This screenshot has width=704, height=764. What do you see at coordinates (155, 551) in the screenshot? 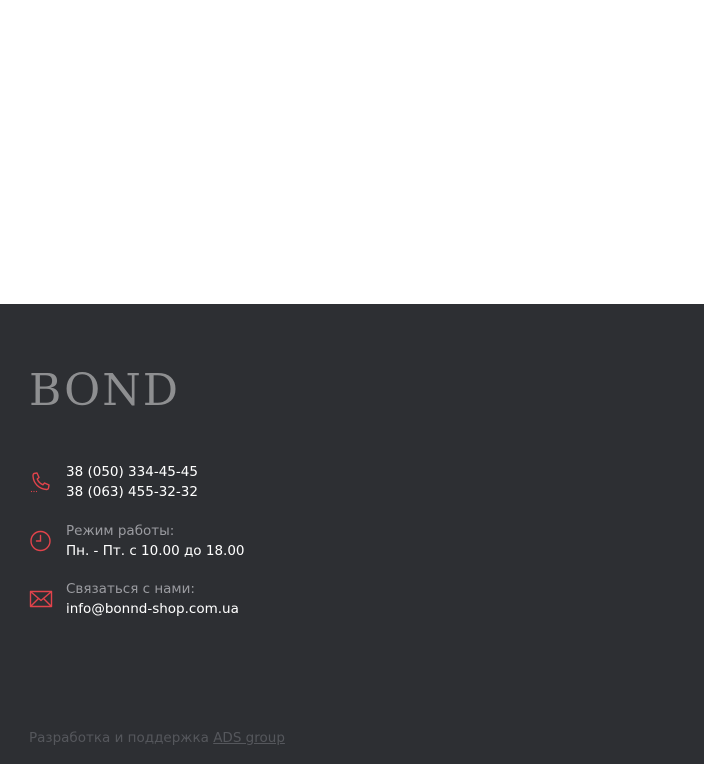
I see `hours-value: Пн. - Пт. с 10.00 до 18.00` at bounding box center [155, 551].